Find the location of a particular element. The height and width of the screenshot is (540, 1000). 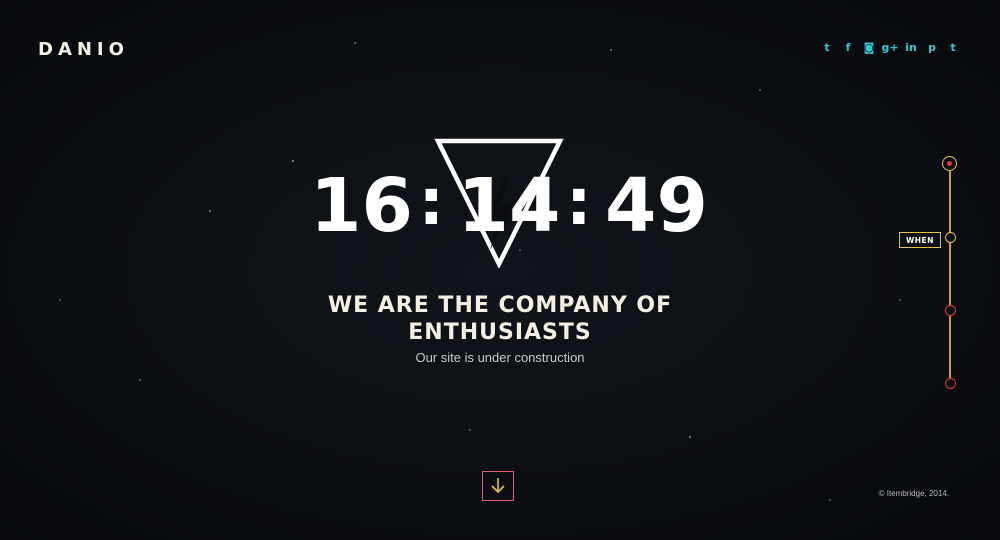

instagram-icon: ◙ is located at coordinates (869, 47).